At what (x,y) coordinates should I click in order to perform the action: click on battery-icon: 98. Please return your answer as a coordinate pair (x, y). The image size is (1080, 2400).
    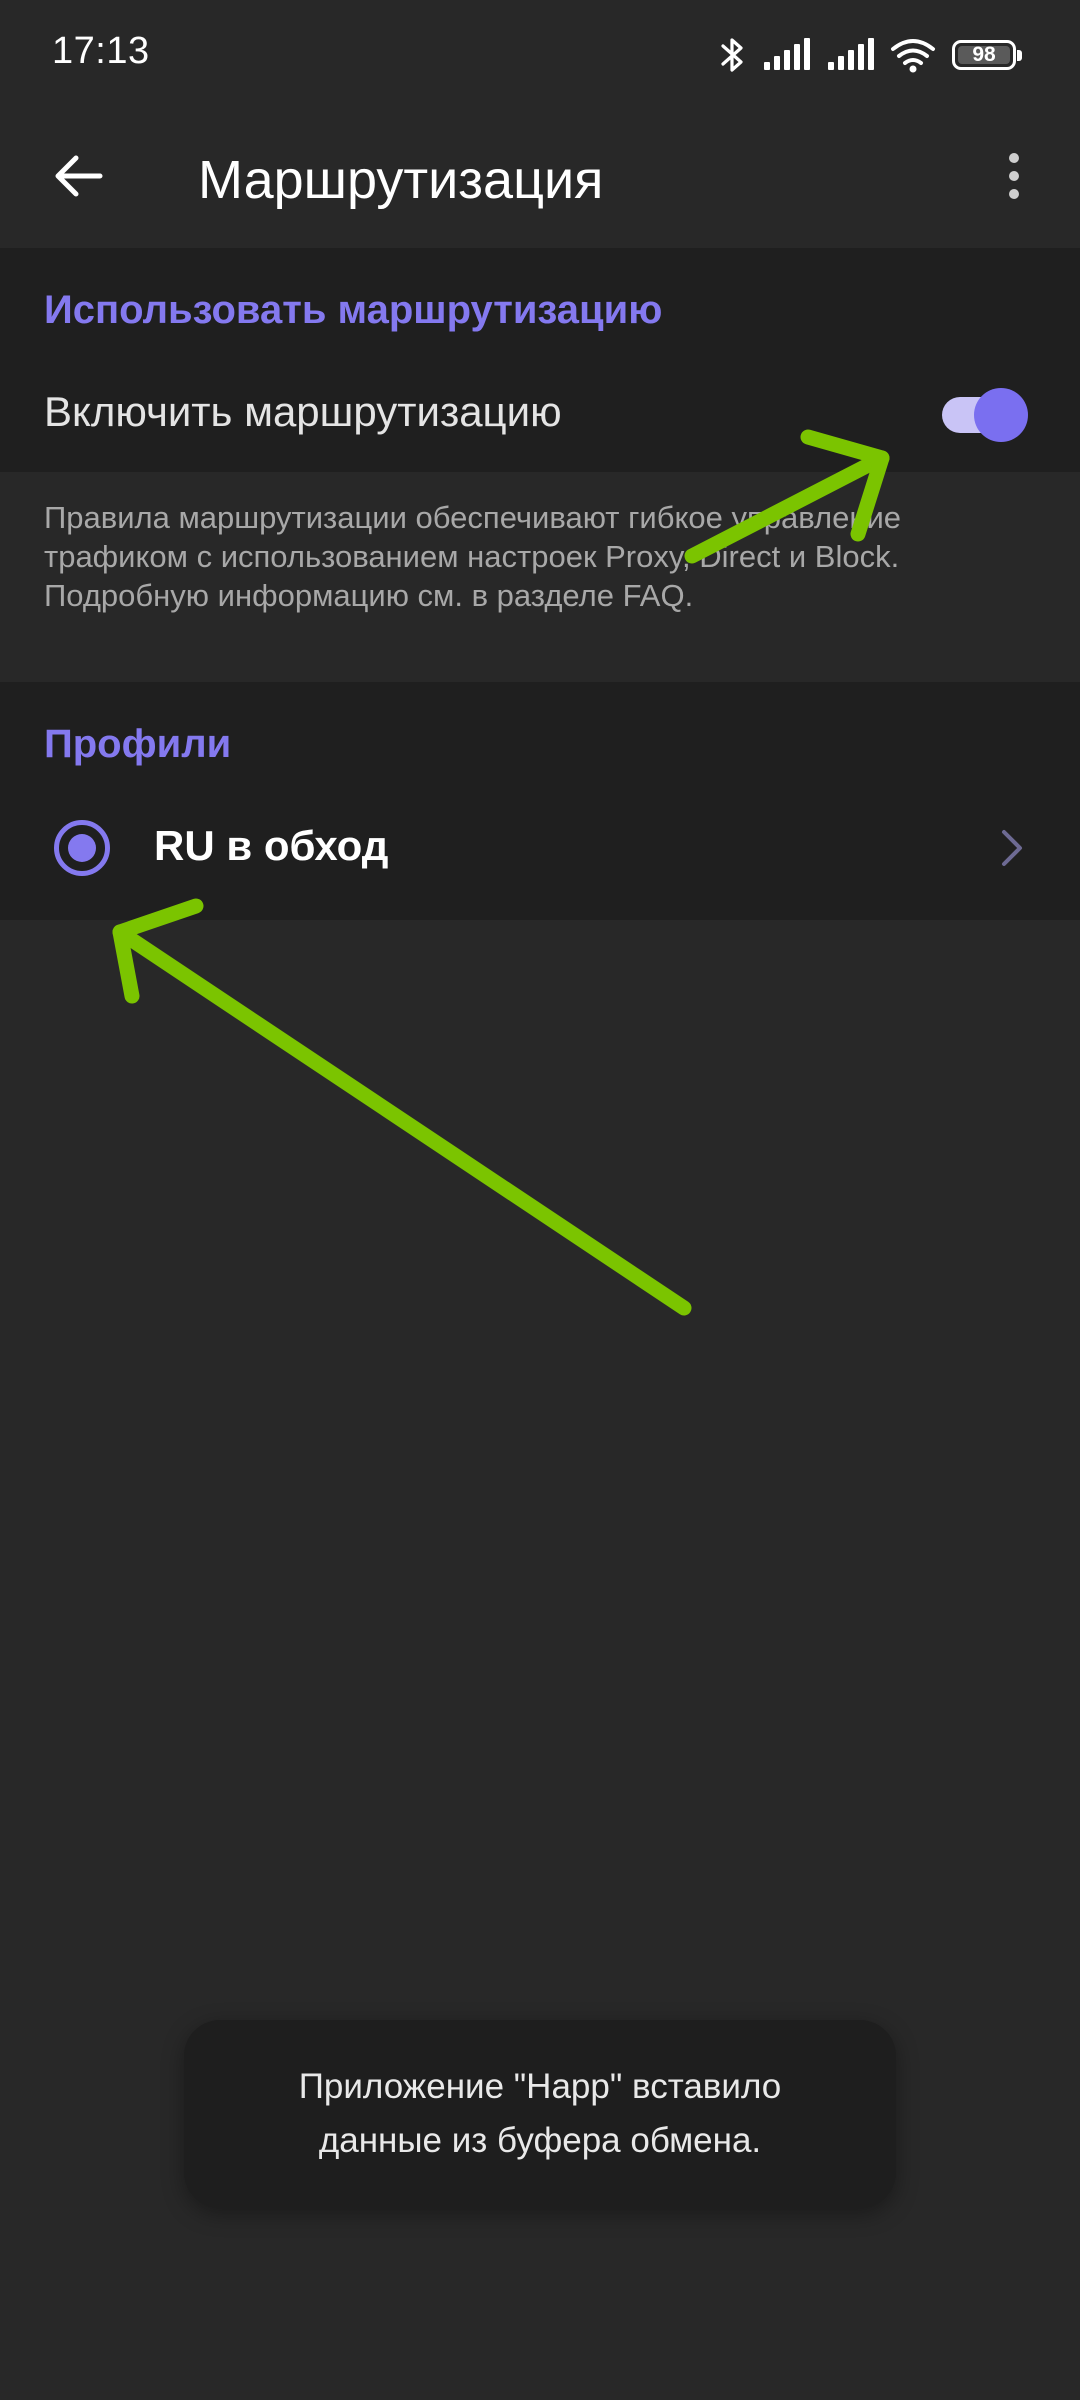
    Looking at the image, I should click on (987, 55).